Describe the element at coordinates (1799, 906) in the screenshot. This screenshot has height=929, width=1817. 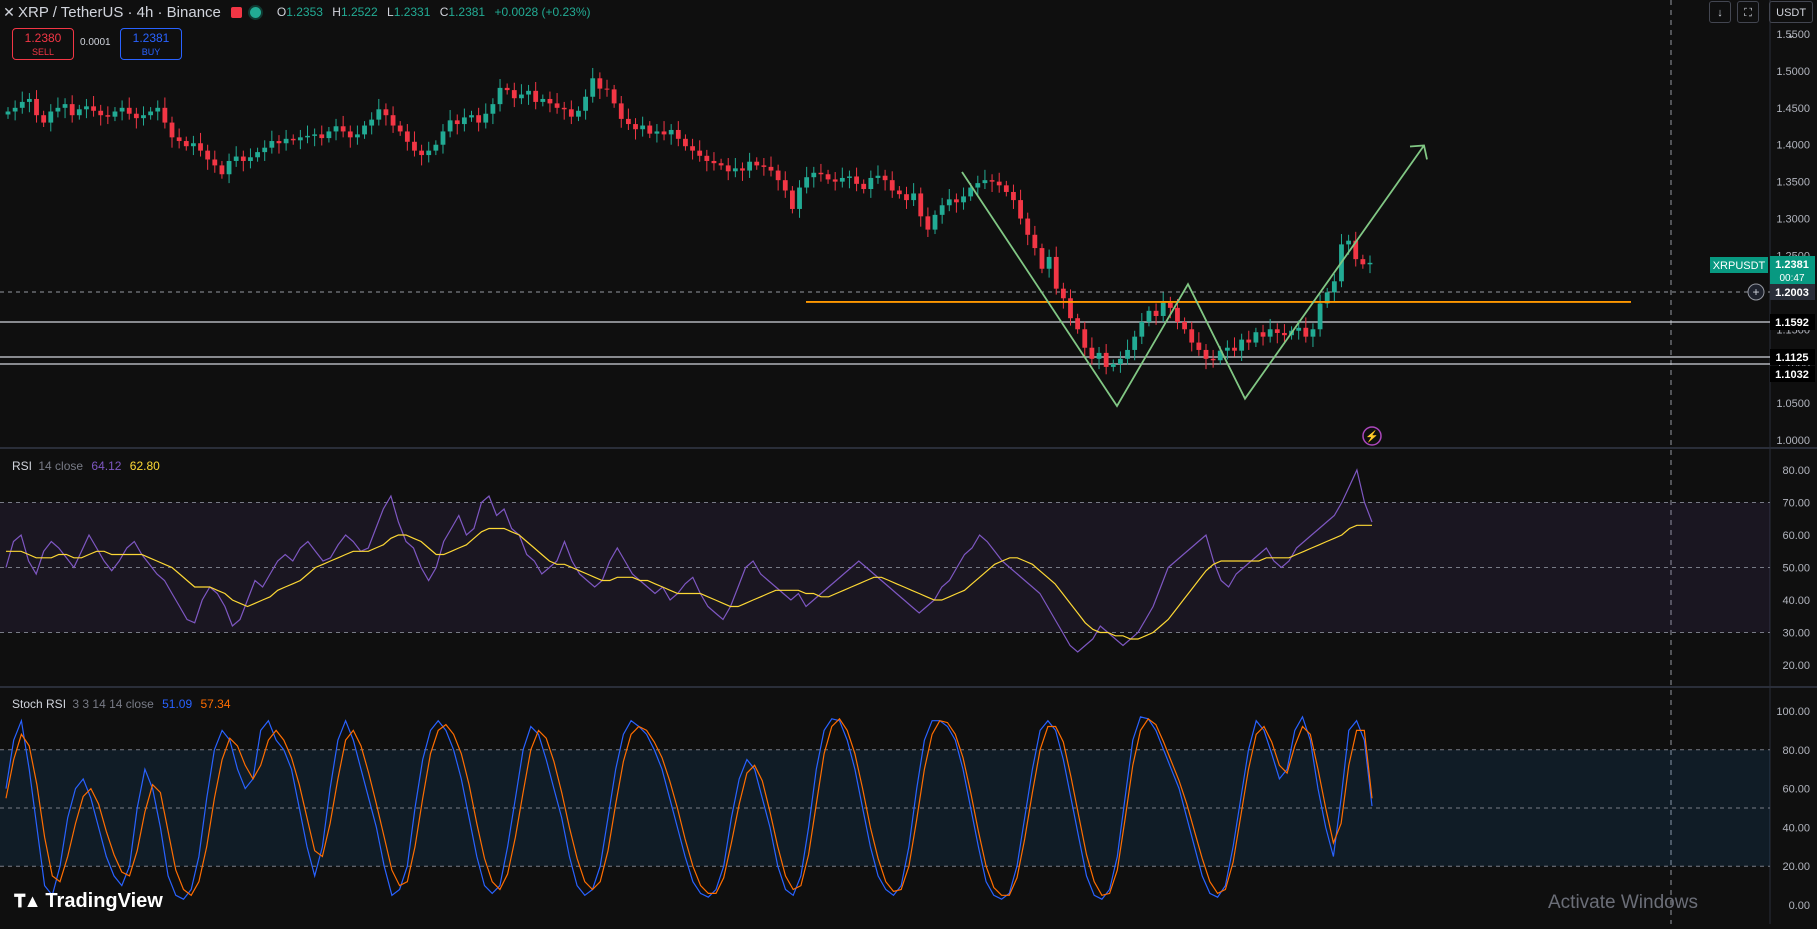
I see `stoch-tick-label: 0.00` at that location.